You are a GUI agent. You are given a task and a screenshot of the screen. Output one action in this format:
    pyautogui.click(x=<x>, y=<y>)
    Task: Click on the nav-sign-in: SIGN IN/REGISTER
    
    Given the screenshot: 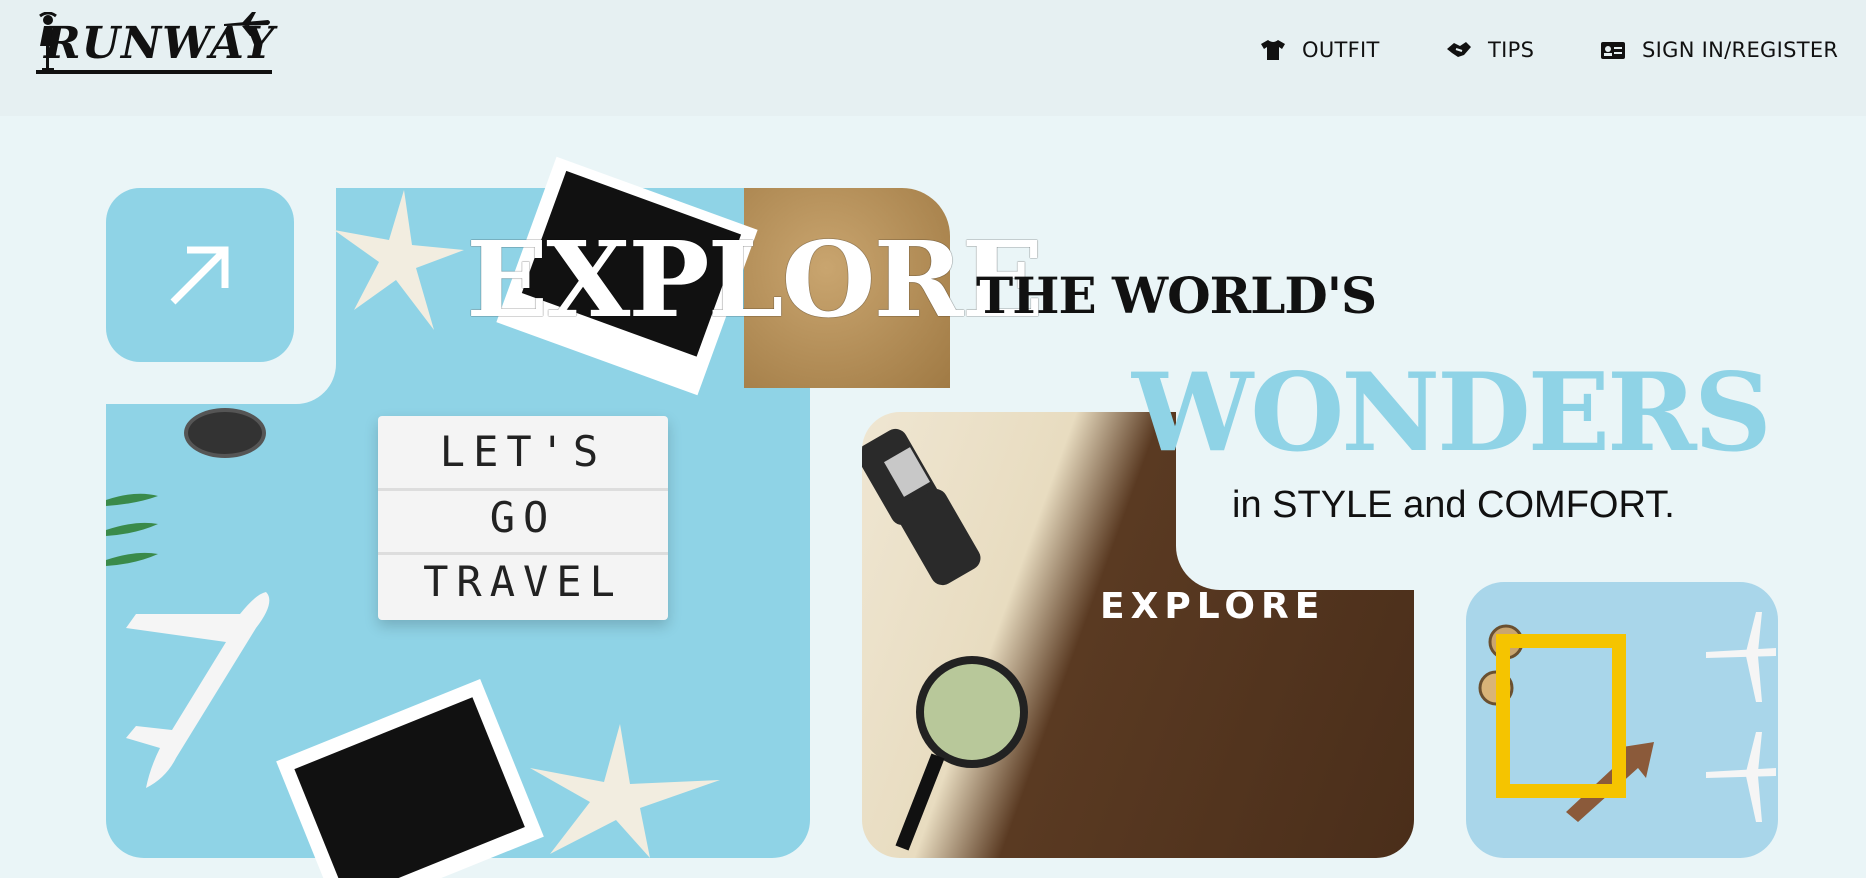 What is the action you would take?
    pyautogui.click(x=1719, y=50)
    